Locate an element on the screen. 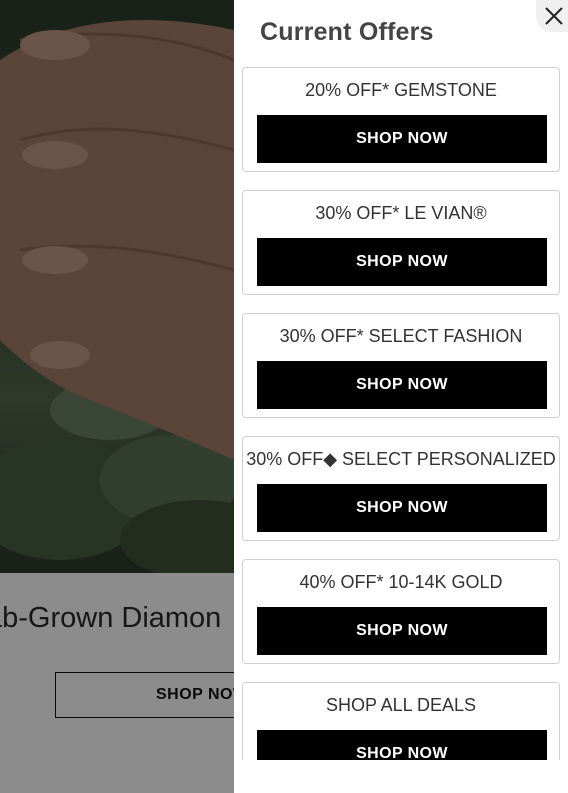  close-icon is located at coordinates (554, 16).